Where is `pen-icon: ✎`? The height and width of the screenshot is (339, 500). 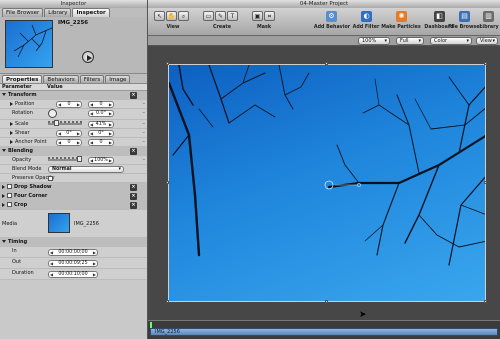 pen-icon: ✎ is located at coordinates (220, 16).